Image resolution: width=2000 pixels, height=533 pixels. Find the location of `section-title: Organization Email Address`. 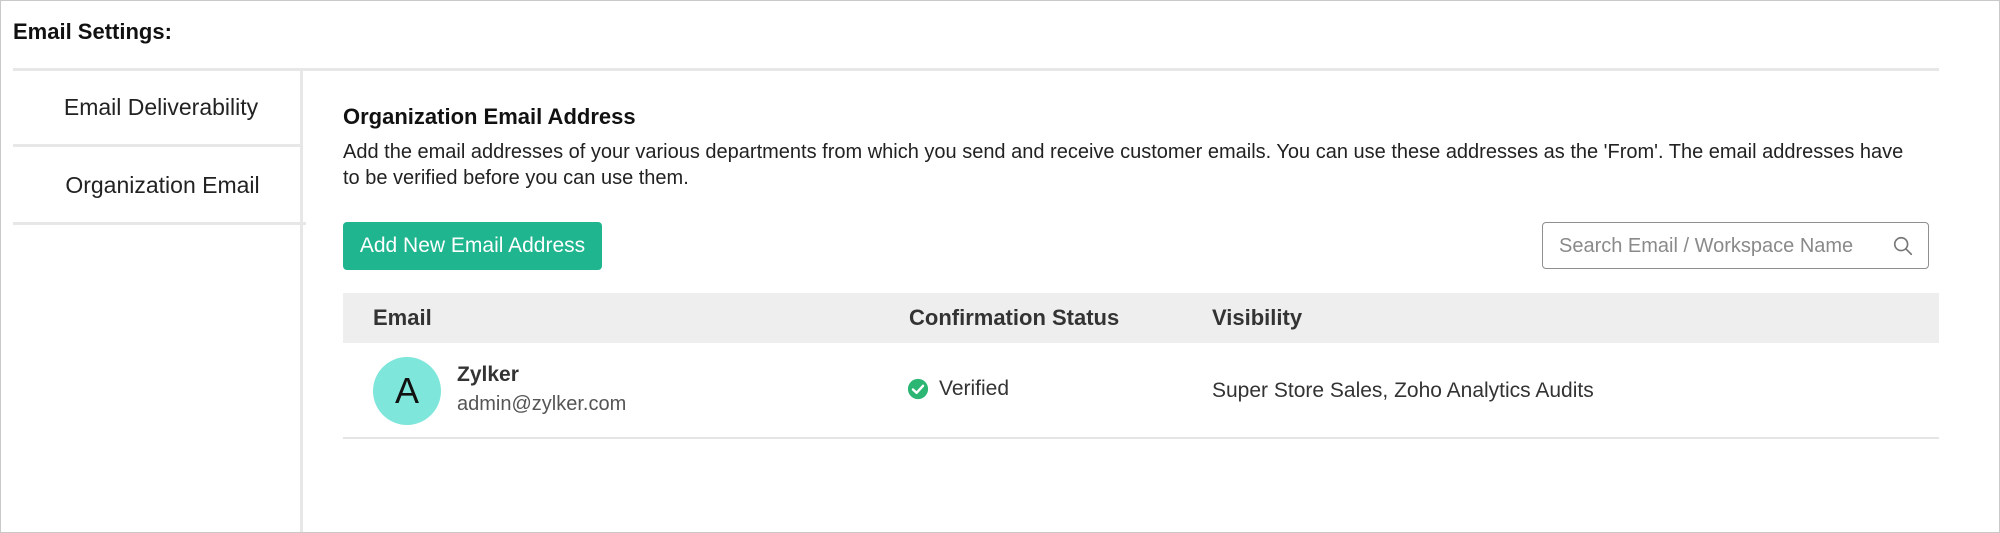

section-title: Organization Email Address is located at coordinates (489, 116).